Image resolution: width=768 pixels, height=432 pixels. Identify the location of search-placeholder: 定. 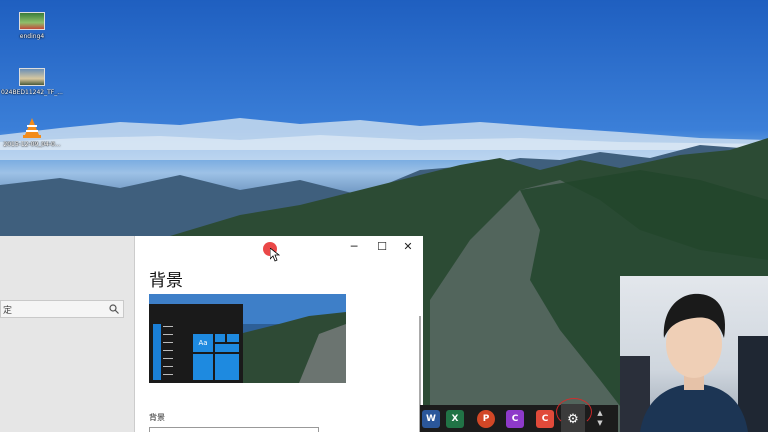
(8, 311).